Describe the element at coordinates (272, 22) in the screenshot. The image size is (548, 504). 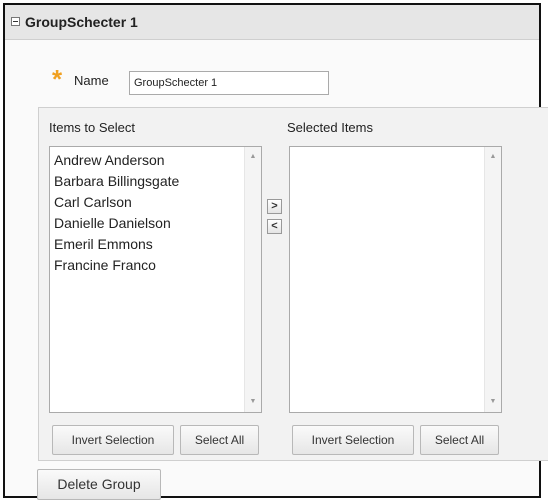
I see `group-header: GroupSchecter 1` at that location.